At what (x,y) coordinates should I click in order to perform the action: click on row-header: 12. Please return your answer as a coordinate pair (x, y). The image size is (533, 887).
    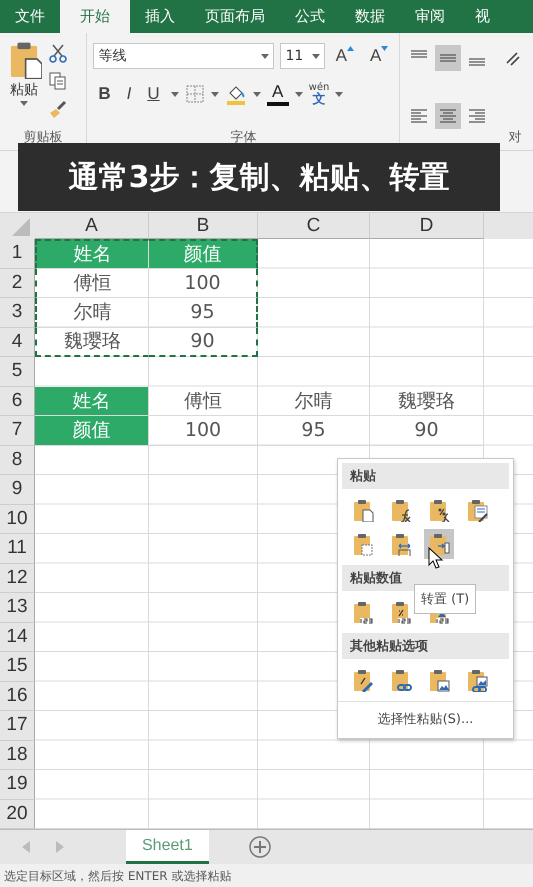
    Looking at the image, I should click on (17, 578).